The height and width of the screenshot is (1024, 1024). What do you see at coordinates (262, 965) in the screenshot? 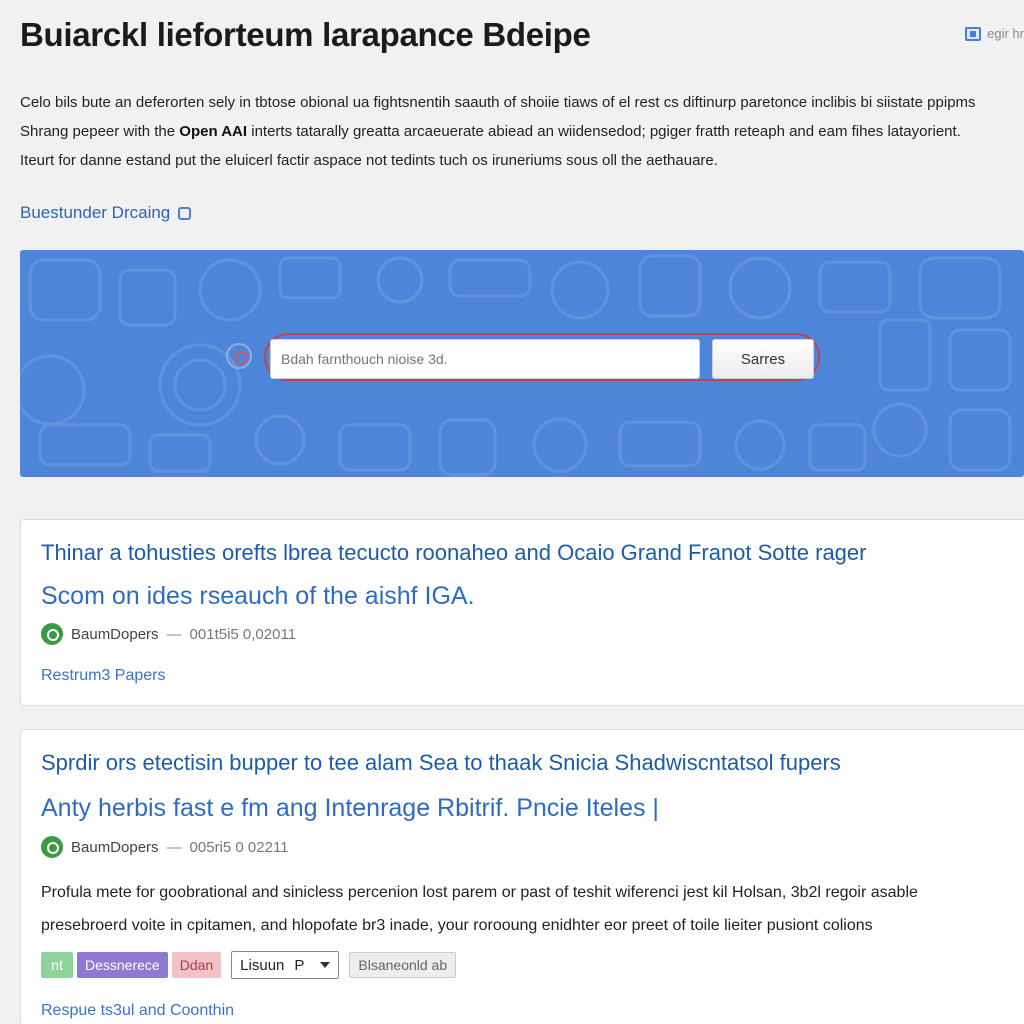
I see `select-value: Lisuun` at bounding box center [262, 965].